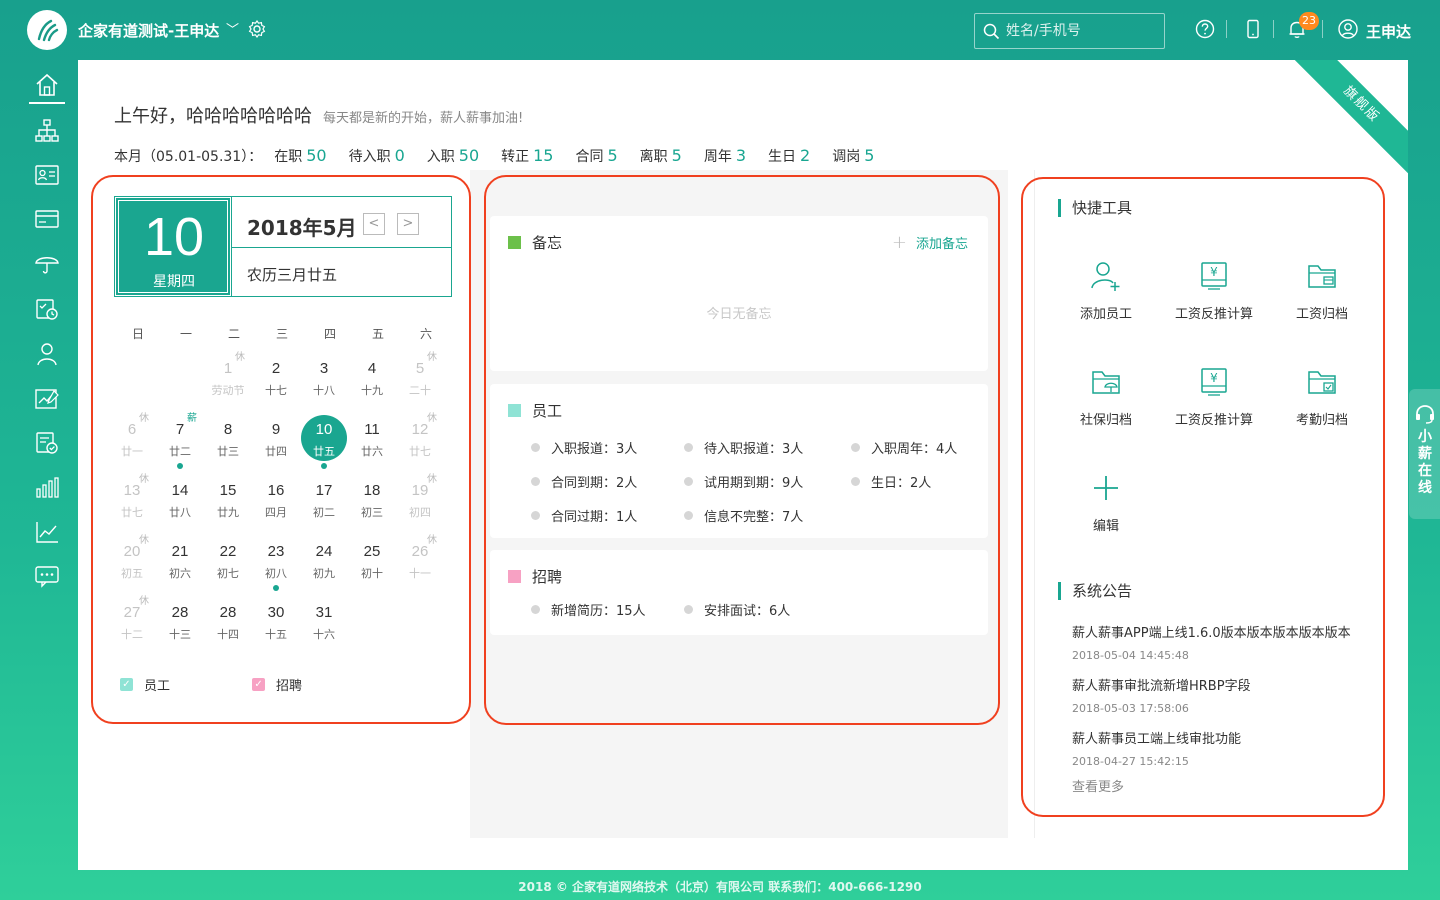 The image size is (1440, 900). What do you see at coordinates (514, 576) in the screenshot?
I see `square-icon` at bounding box center [514, 576].